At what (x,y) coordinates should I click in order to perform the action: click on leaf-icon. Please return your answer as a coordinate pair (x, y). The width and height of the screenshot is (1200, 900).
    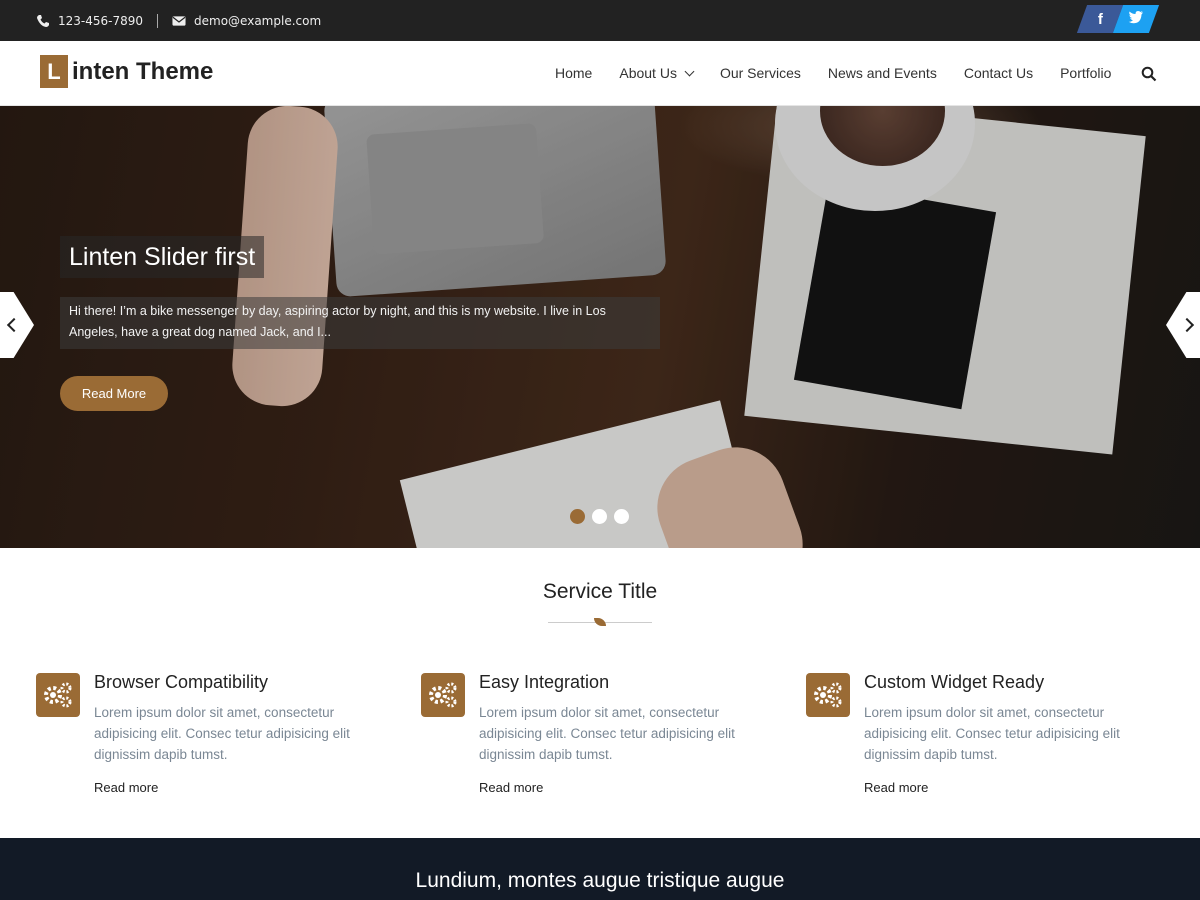
    Looking at the image, I should click on (600, 622).